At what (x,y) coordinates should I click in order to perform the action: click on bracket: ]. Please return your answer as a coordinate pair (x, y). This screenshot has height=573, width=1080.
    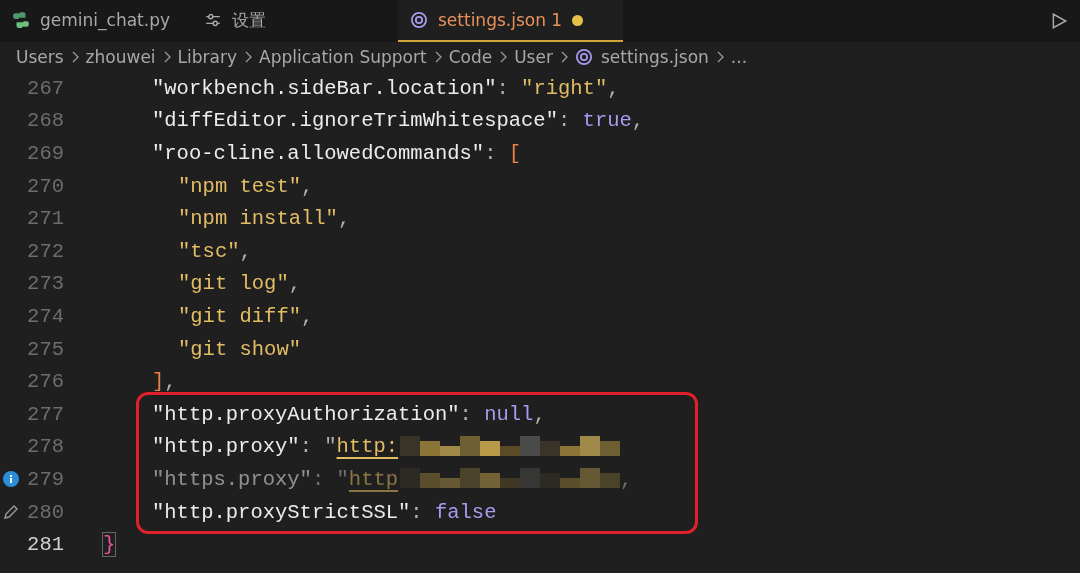
    Looking at the image, I should click on (158, 382).